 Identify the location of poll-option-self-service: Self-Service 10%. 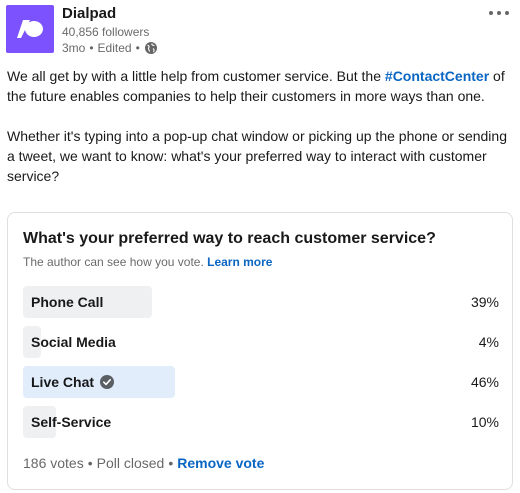
(261, 422).